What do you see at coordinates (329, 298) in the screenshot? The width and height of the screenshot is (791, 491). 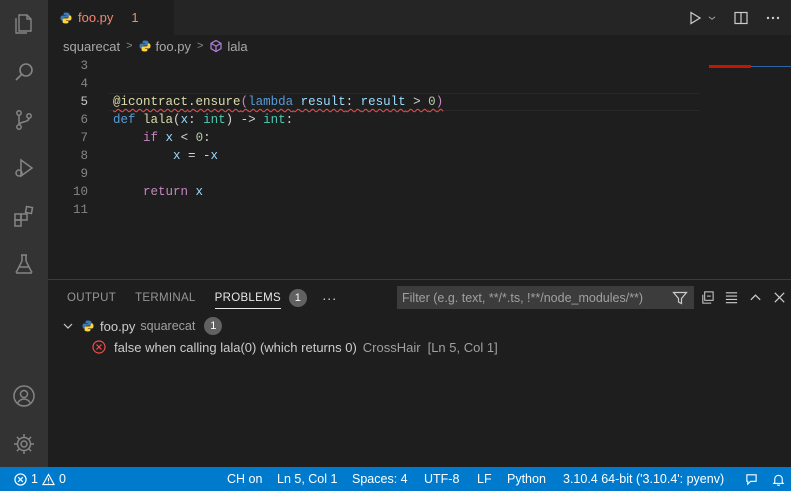 I see `panel-more-button: ···` at bounding box center [329, 298].